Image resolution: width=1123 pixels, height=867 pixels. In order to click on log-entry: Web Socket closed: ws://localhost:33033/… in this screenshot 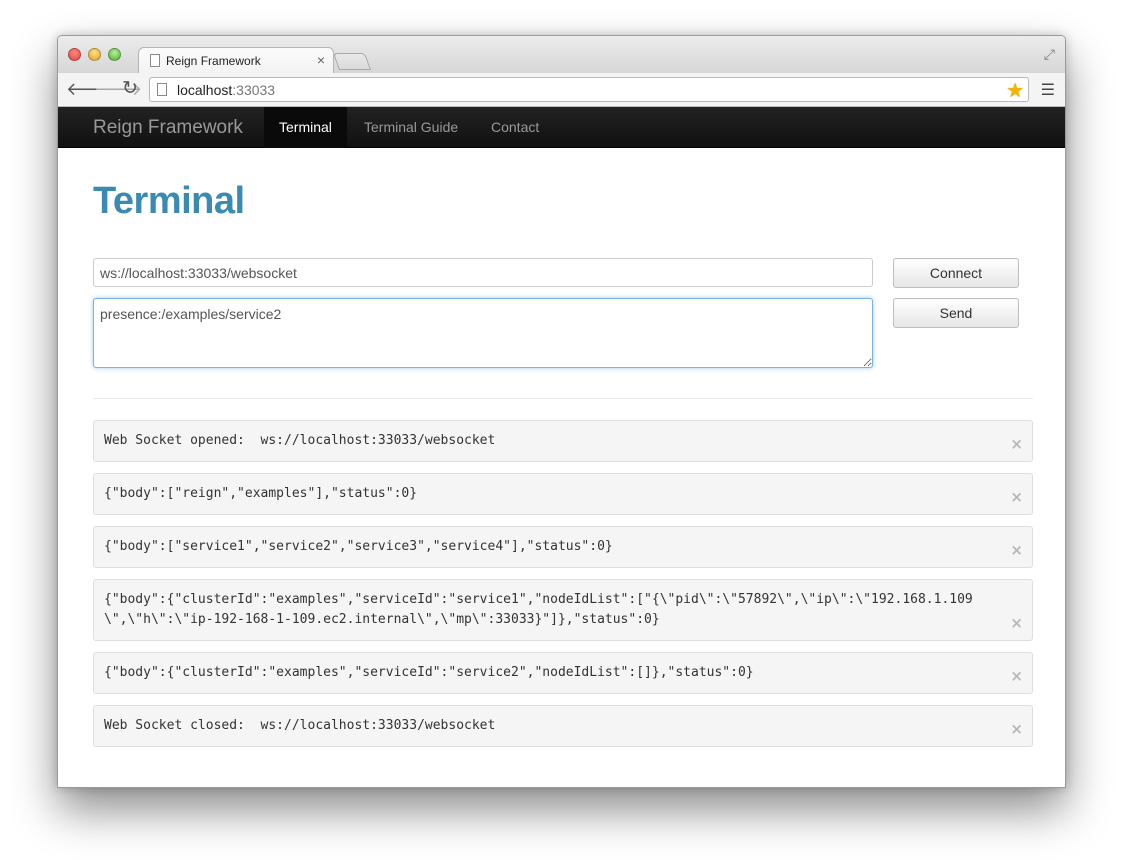, I will do `click(563, 726)`.